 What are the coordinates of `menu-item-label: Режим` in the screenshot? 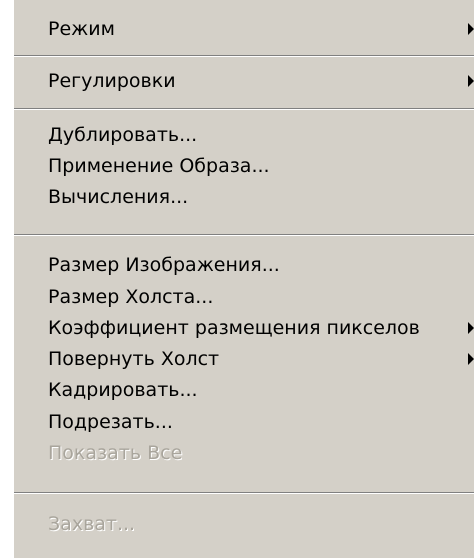 It's located at (81, 29).